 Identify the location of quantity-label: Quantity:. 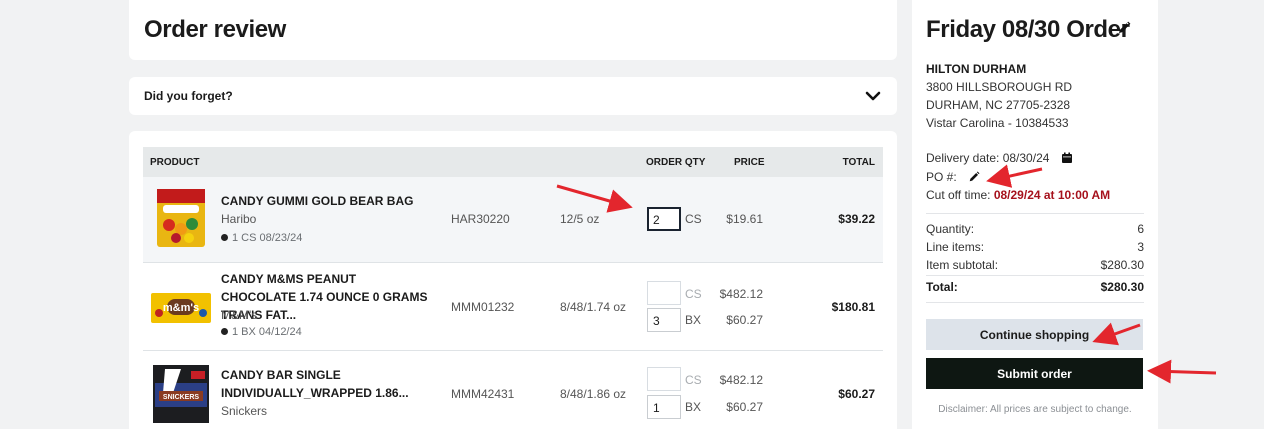
(950, 229).